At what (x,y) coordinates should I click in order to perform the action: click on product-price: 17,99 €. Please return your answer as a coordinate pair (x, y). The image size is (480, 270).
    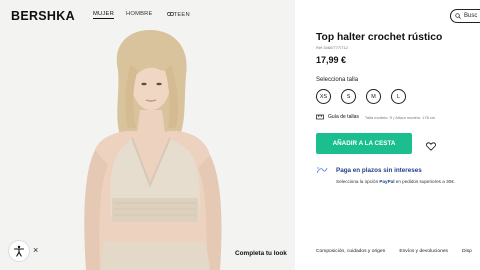
    Looking at the image, I should click on (331, 60).